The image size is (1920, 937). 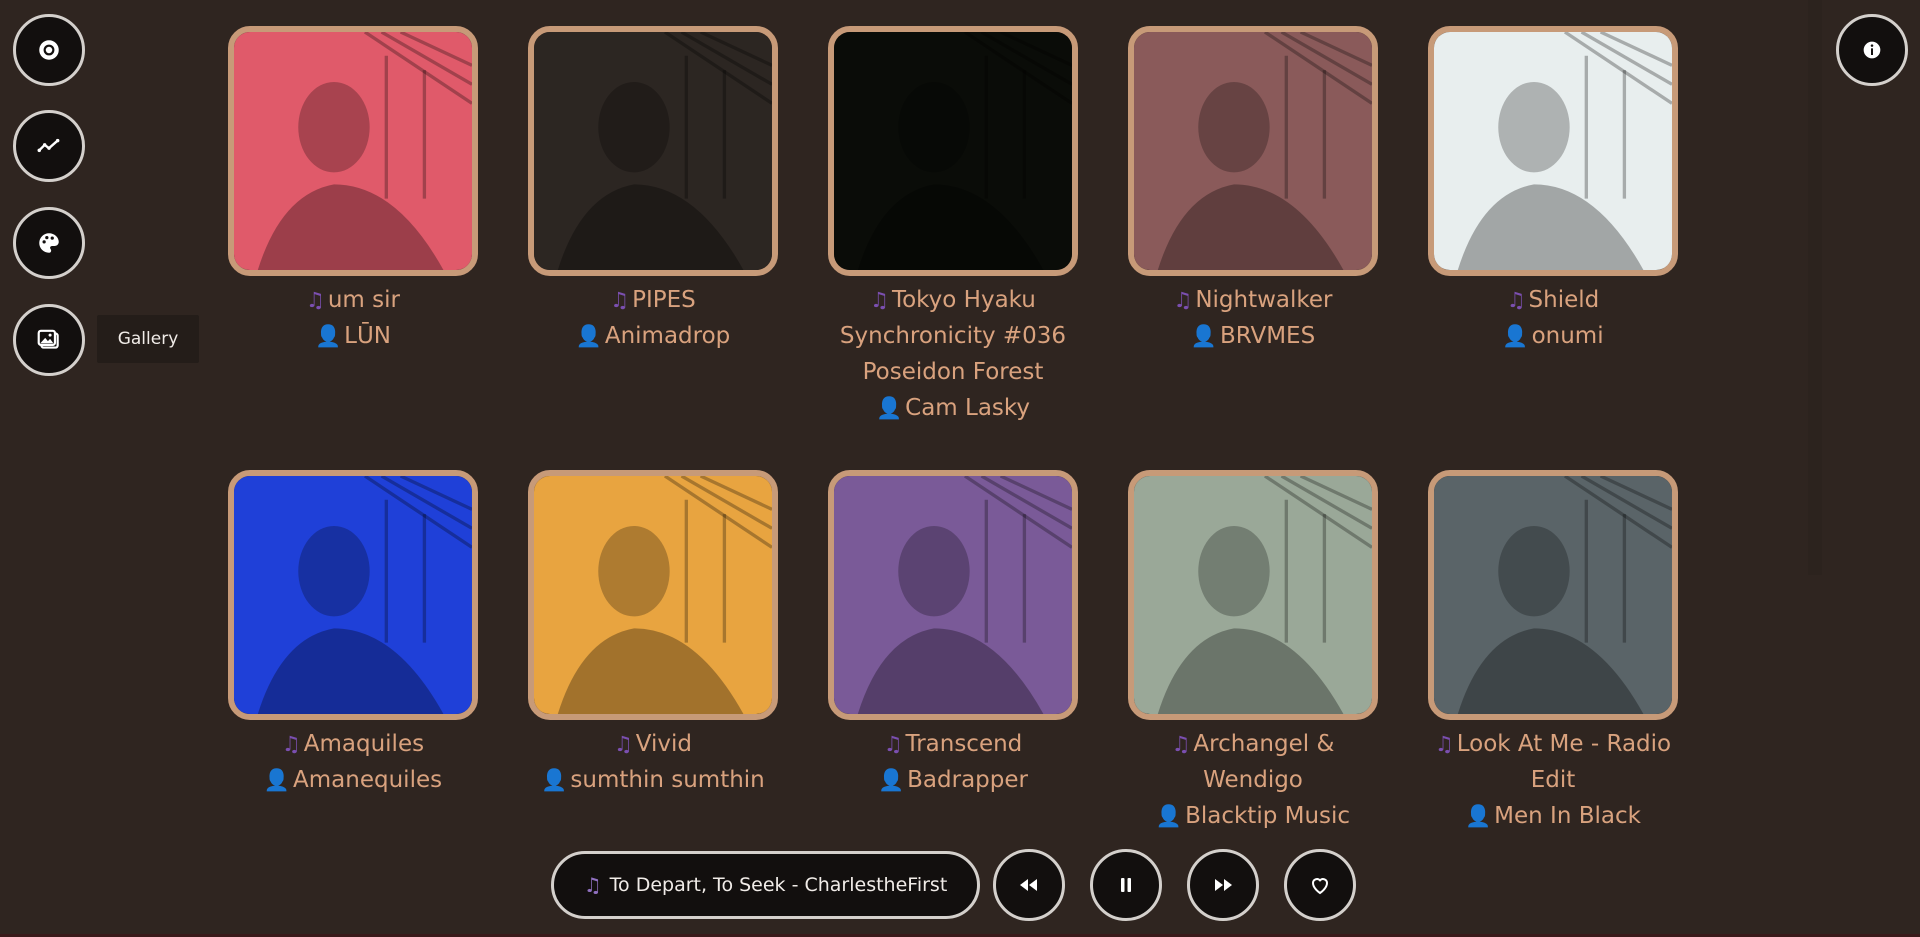 I want to click on track-artist: 👤 Animadrop, so click(x=653, y=336).